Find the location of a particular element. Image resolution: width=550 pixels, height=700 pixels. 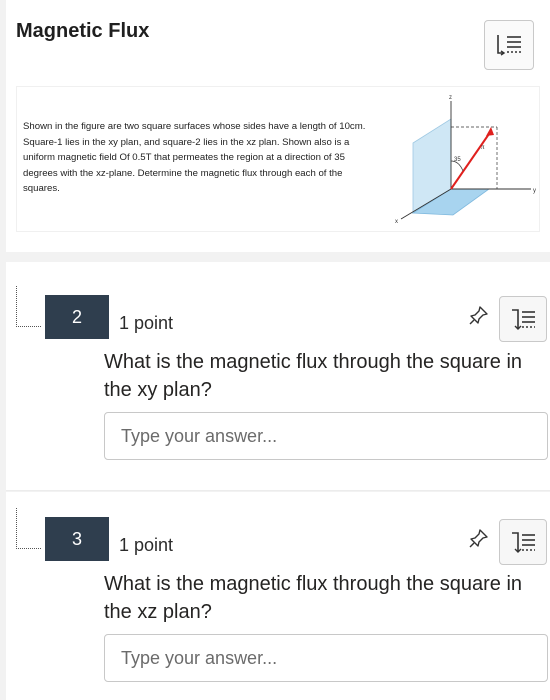

magnetic-flux-figure: z y x 35 π is located at coordinates (465, 160).